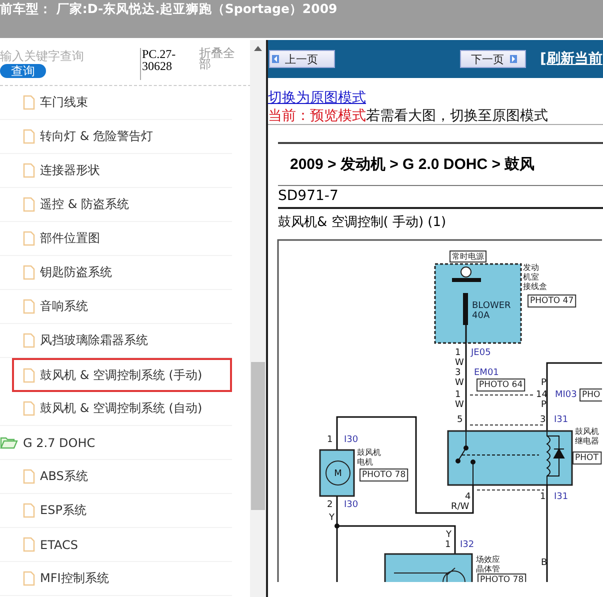 The height and width of the screenshot is (597, 603). I want to click on scrollbar, so click(258, 318).